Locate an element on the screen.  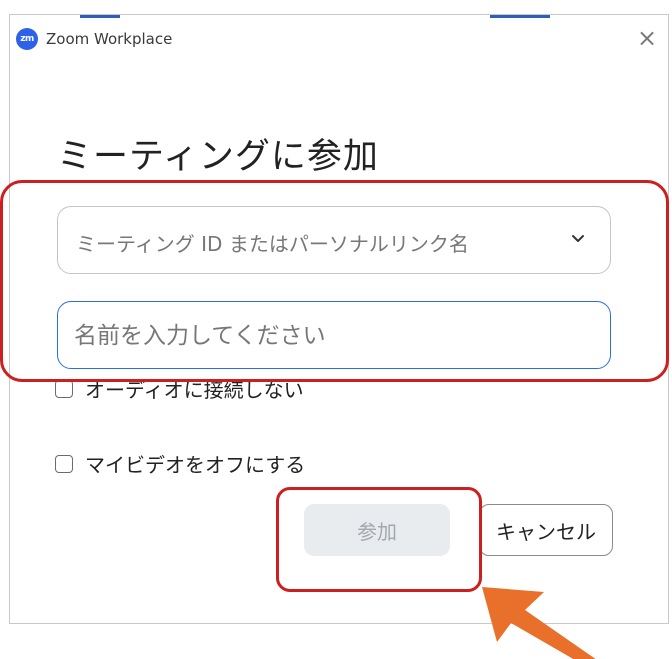
name-input is located at coordinates (334, 336).